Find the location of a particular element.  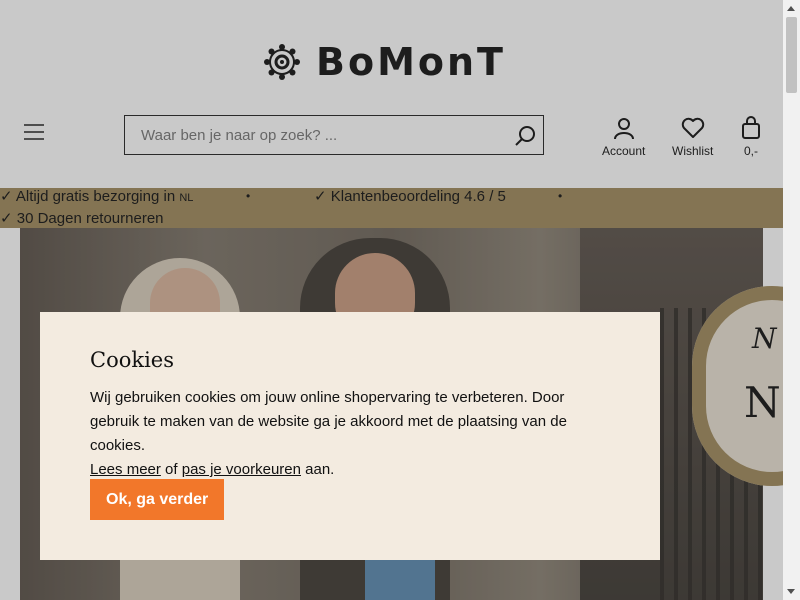

scroll-up-arrow is located at coordinates (791, 8).